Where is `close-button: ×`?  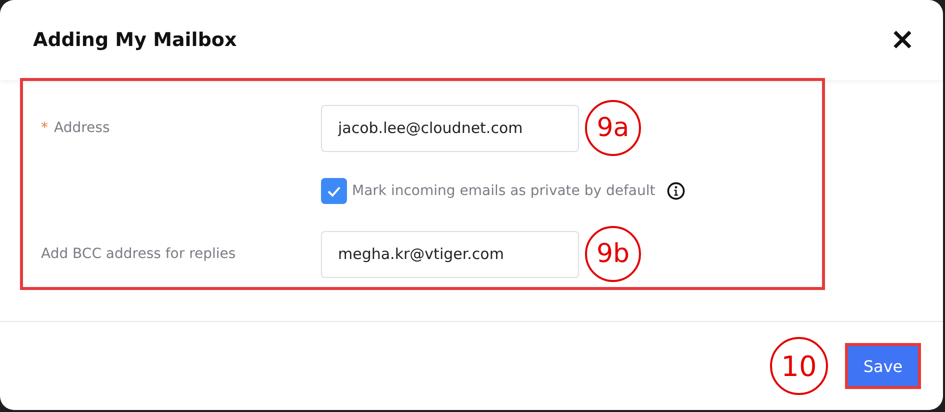 close-button: × is located at coordinates (902, 40).